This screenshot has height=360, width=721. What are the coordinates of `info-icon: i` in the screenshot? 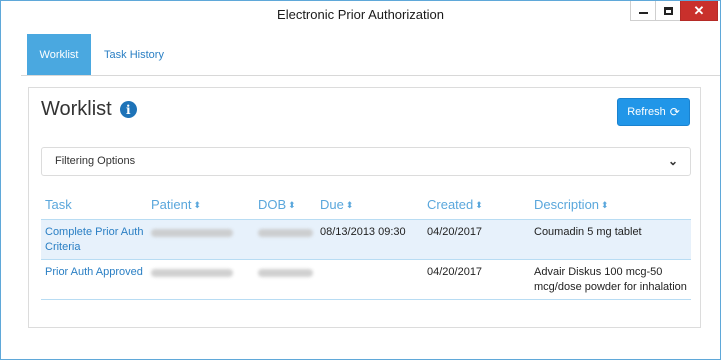 It's located at (128, 109).